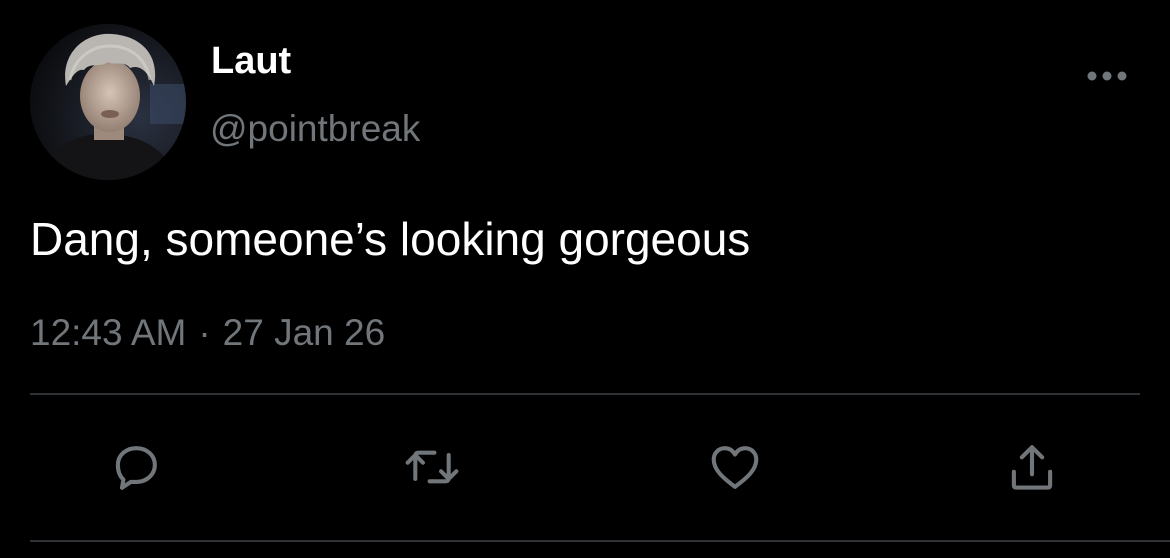 Image resolution: width=1170 pixels, height=558 pixels. What do you see at coordinates (304, 332) in the screenshot?
I see `tweet-date: 27 Jan 26` at bounding box center [304, 332].